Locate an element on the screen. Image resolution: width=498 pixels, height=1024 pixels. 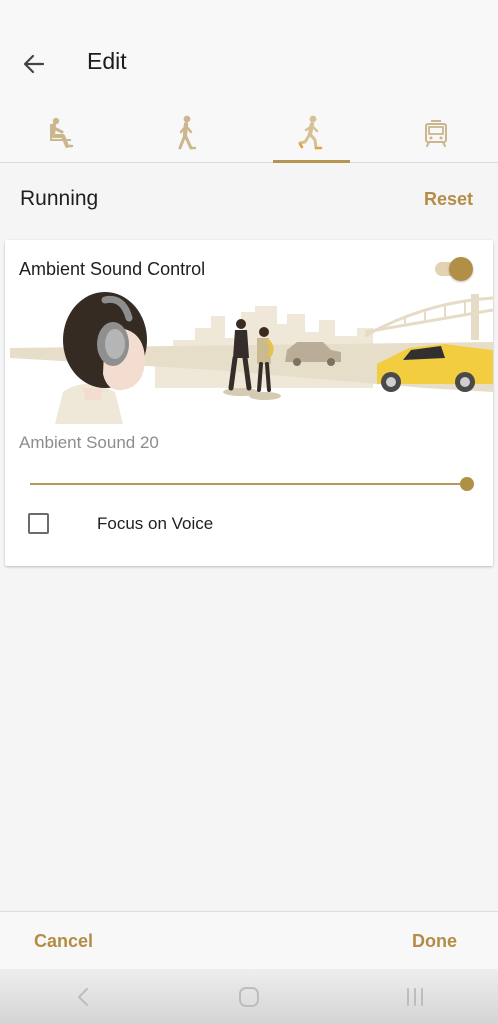
ambient-sound-toggle is located at coordinates (454, 269).